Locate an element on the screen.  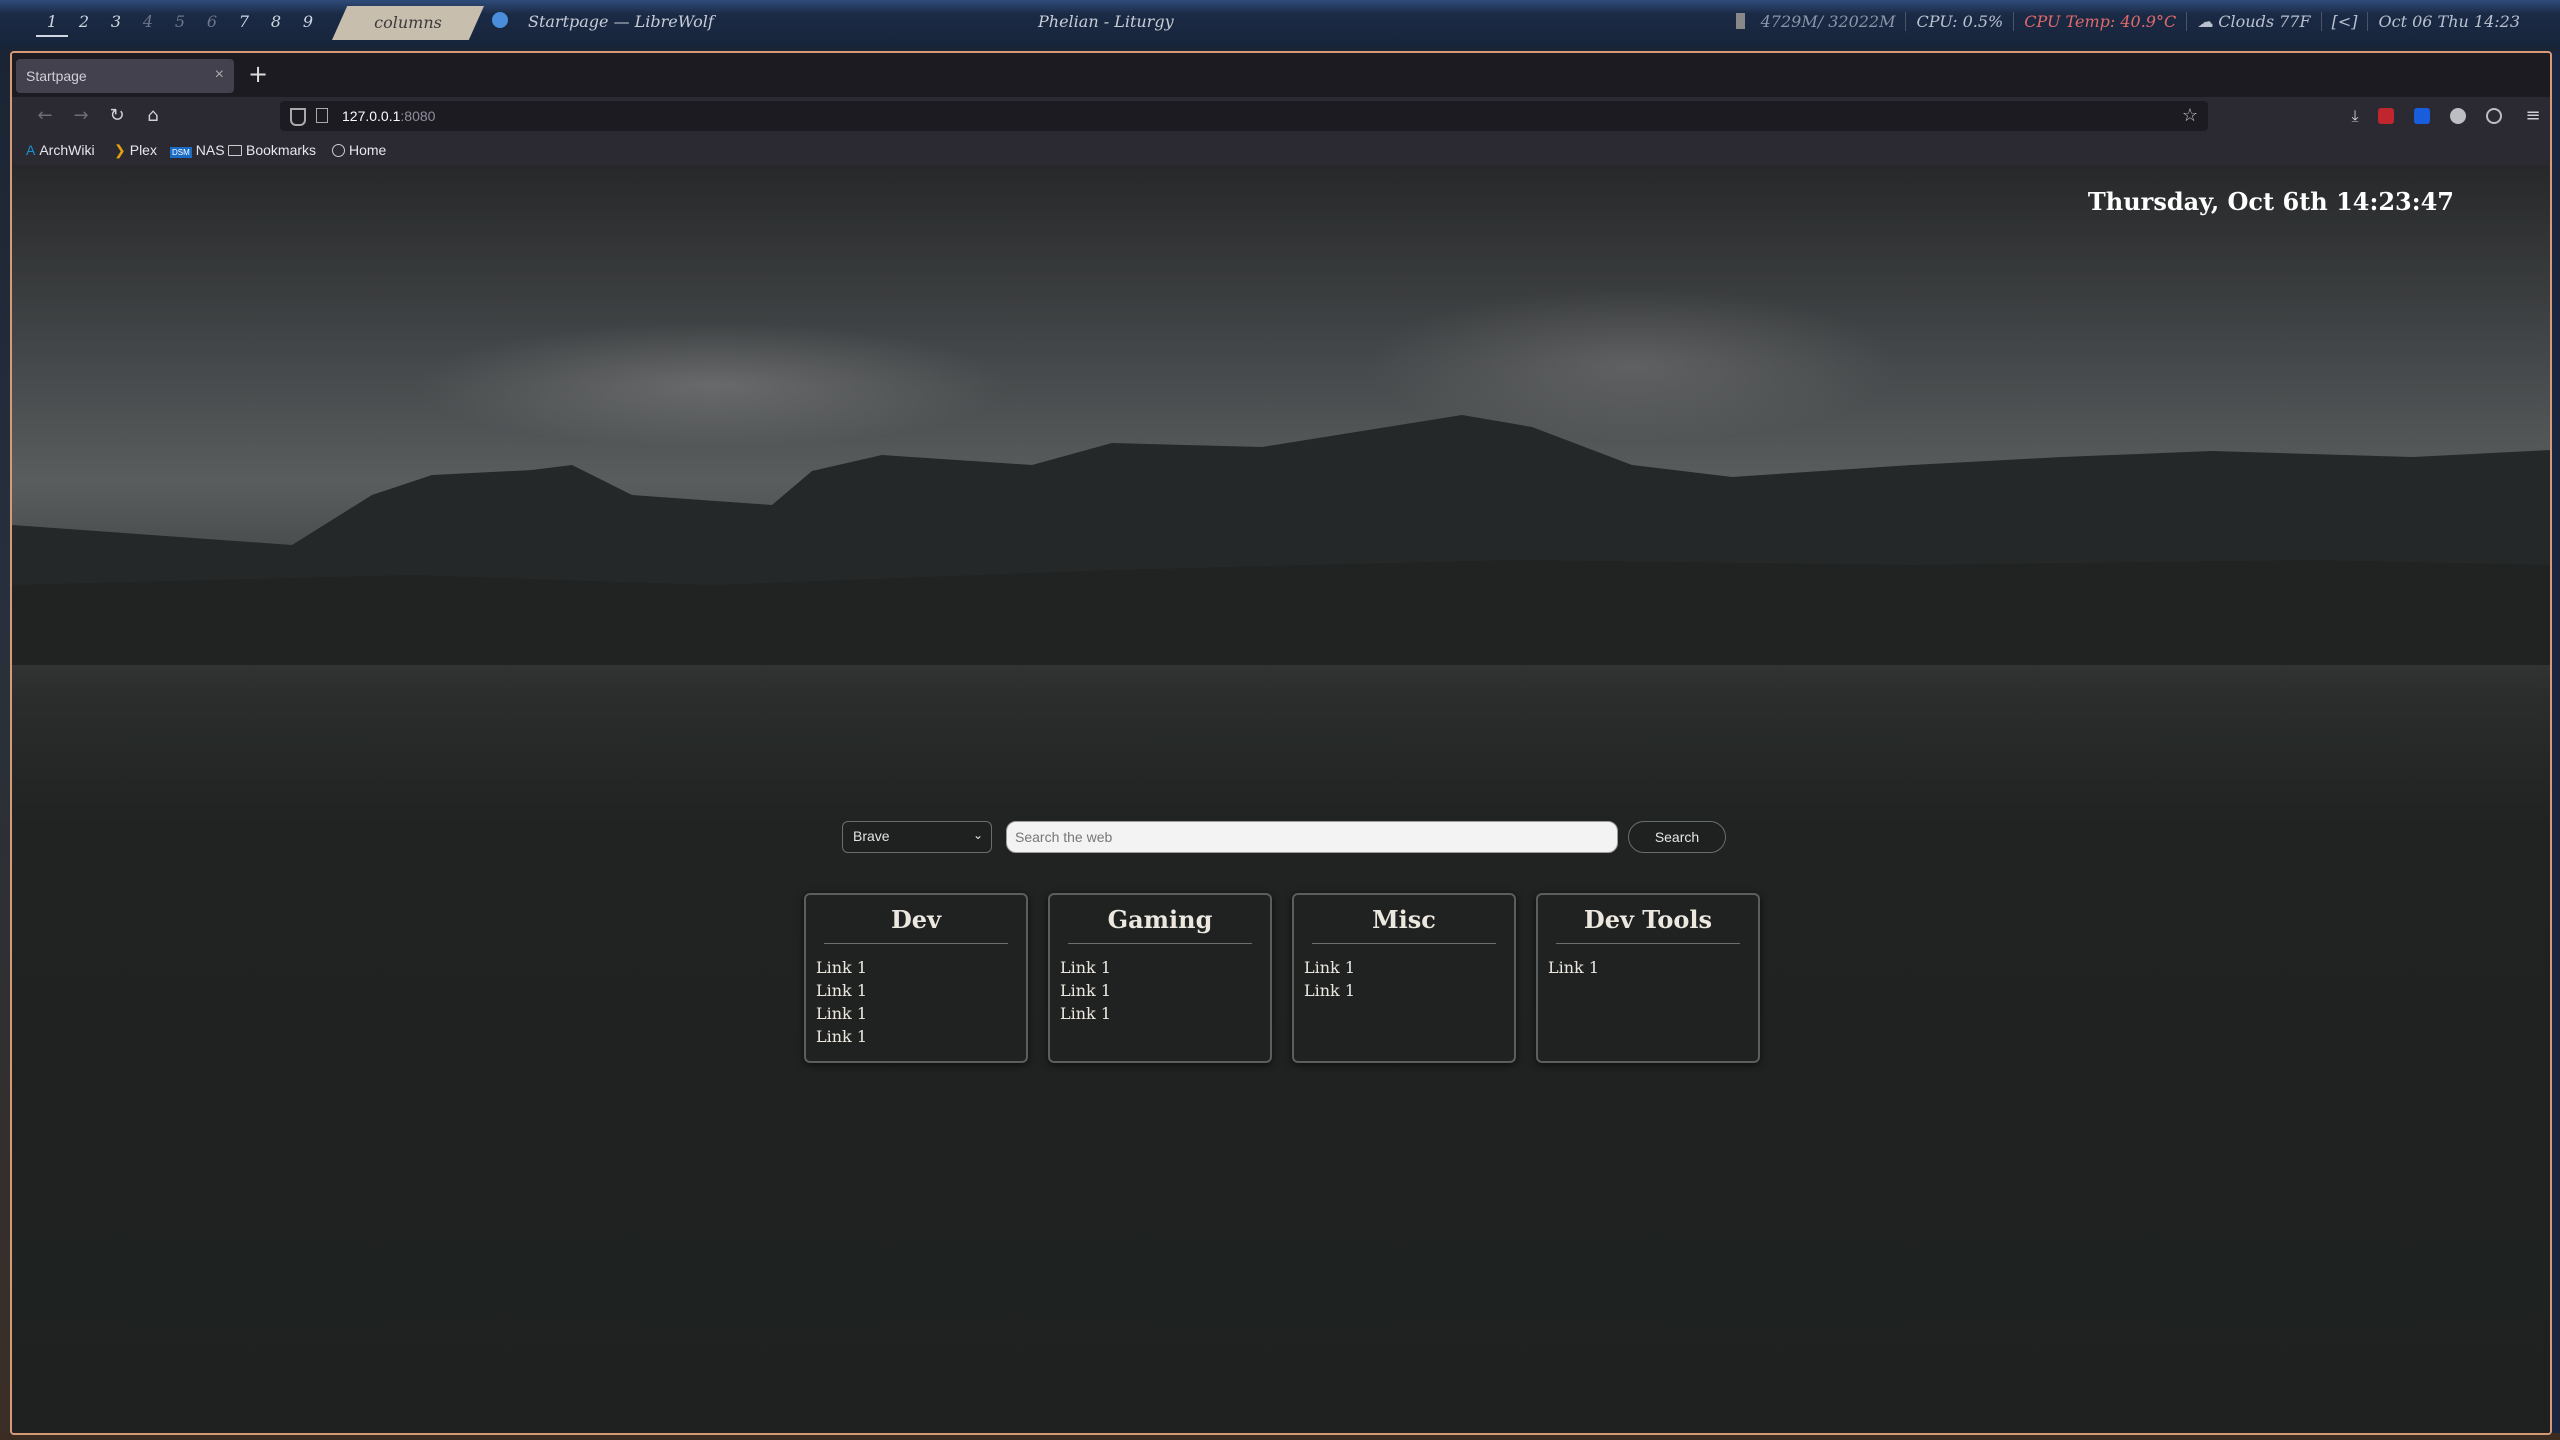
workspace-8: 8 is located at coordinates (276, 24).